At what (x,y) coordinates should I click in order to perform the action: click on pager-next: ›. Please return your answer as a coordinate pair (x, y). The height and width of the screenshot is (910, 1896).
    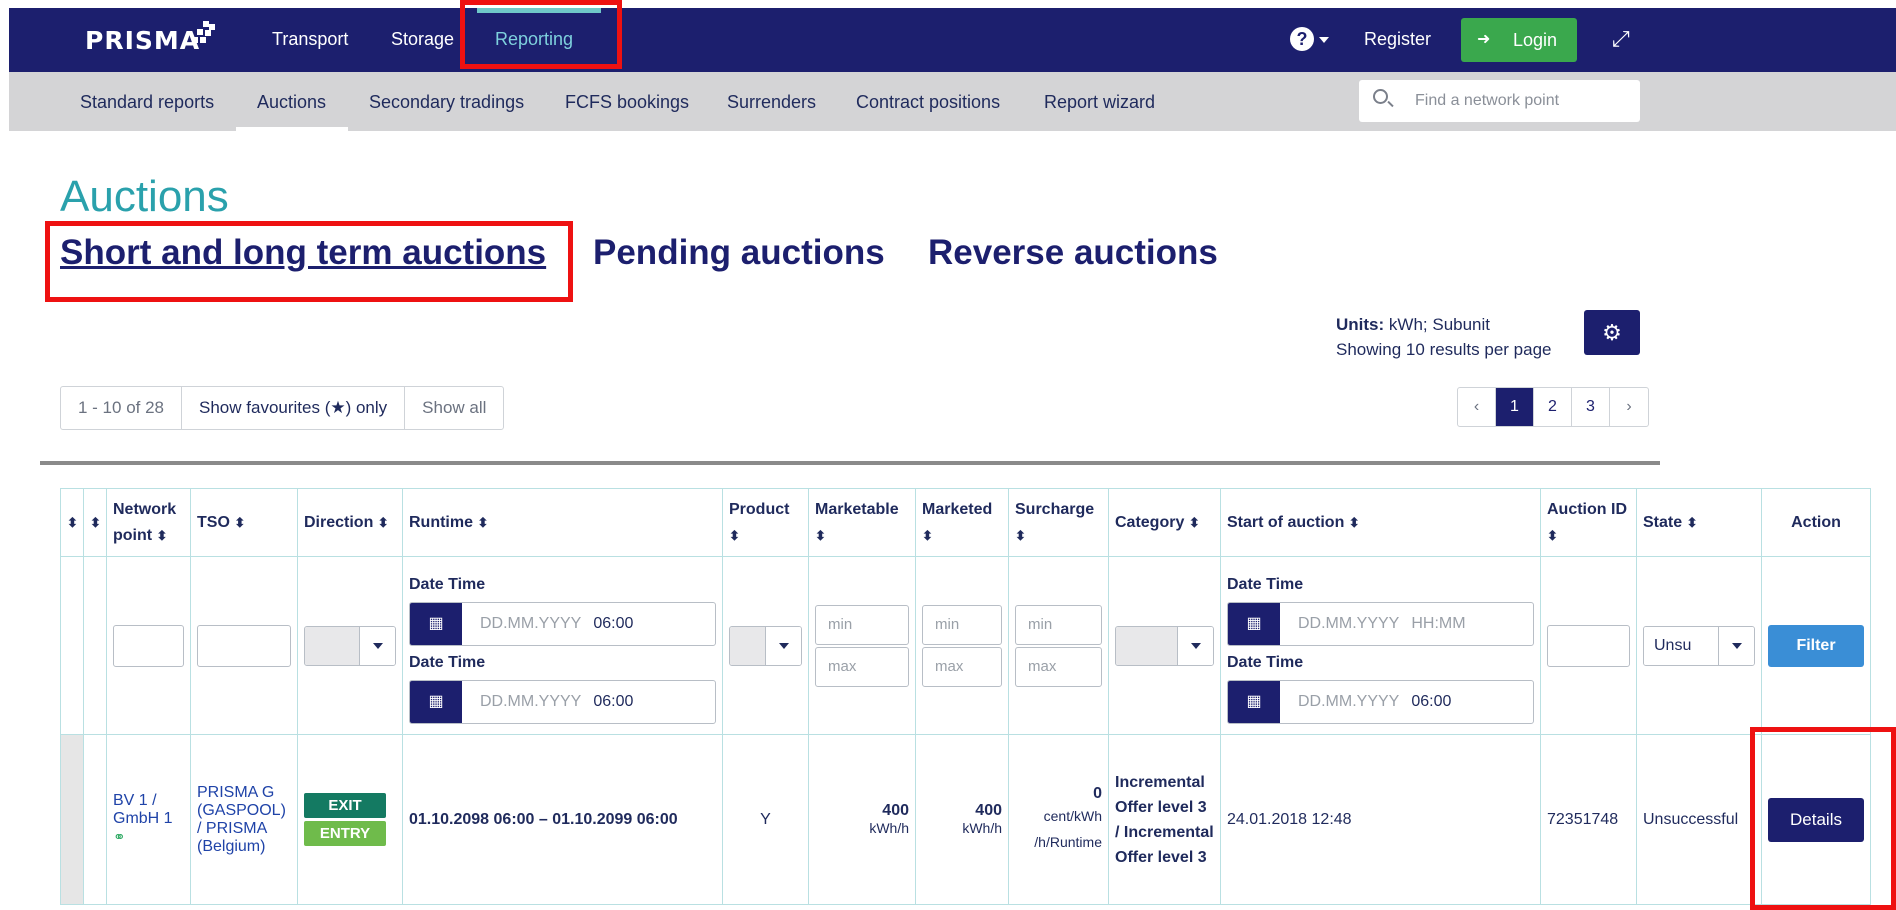
    Looking at the image, I should click on (1629, 407).